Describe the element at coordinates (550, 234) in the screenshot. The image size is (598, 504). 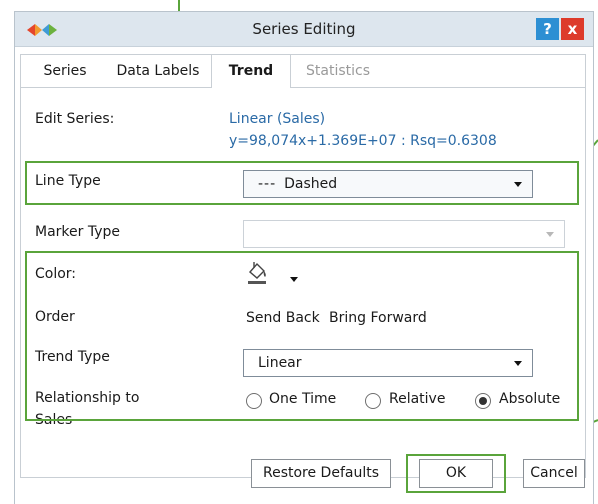
I see `chevron-down-icon` at that location.